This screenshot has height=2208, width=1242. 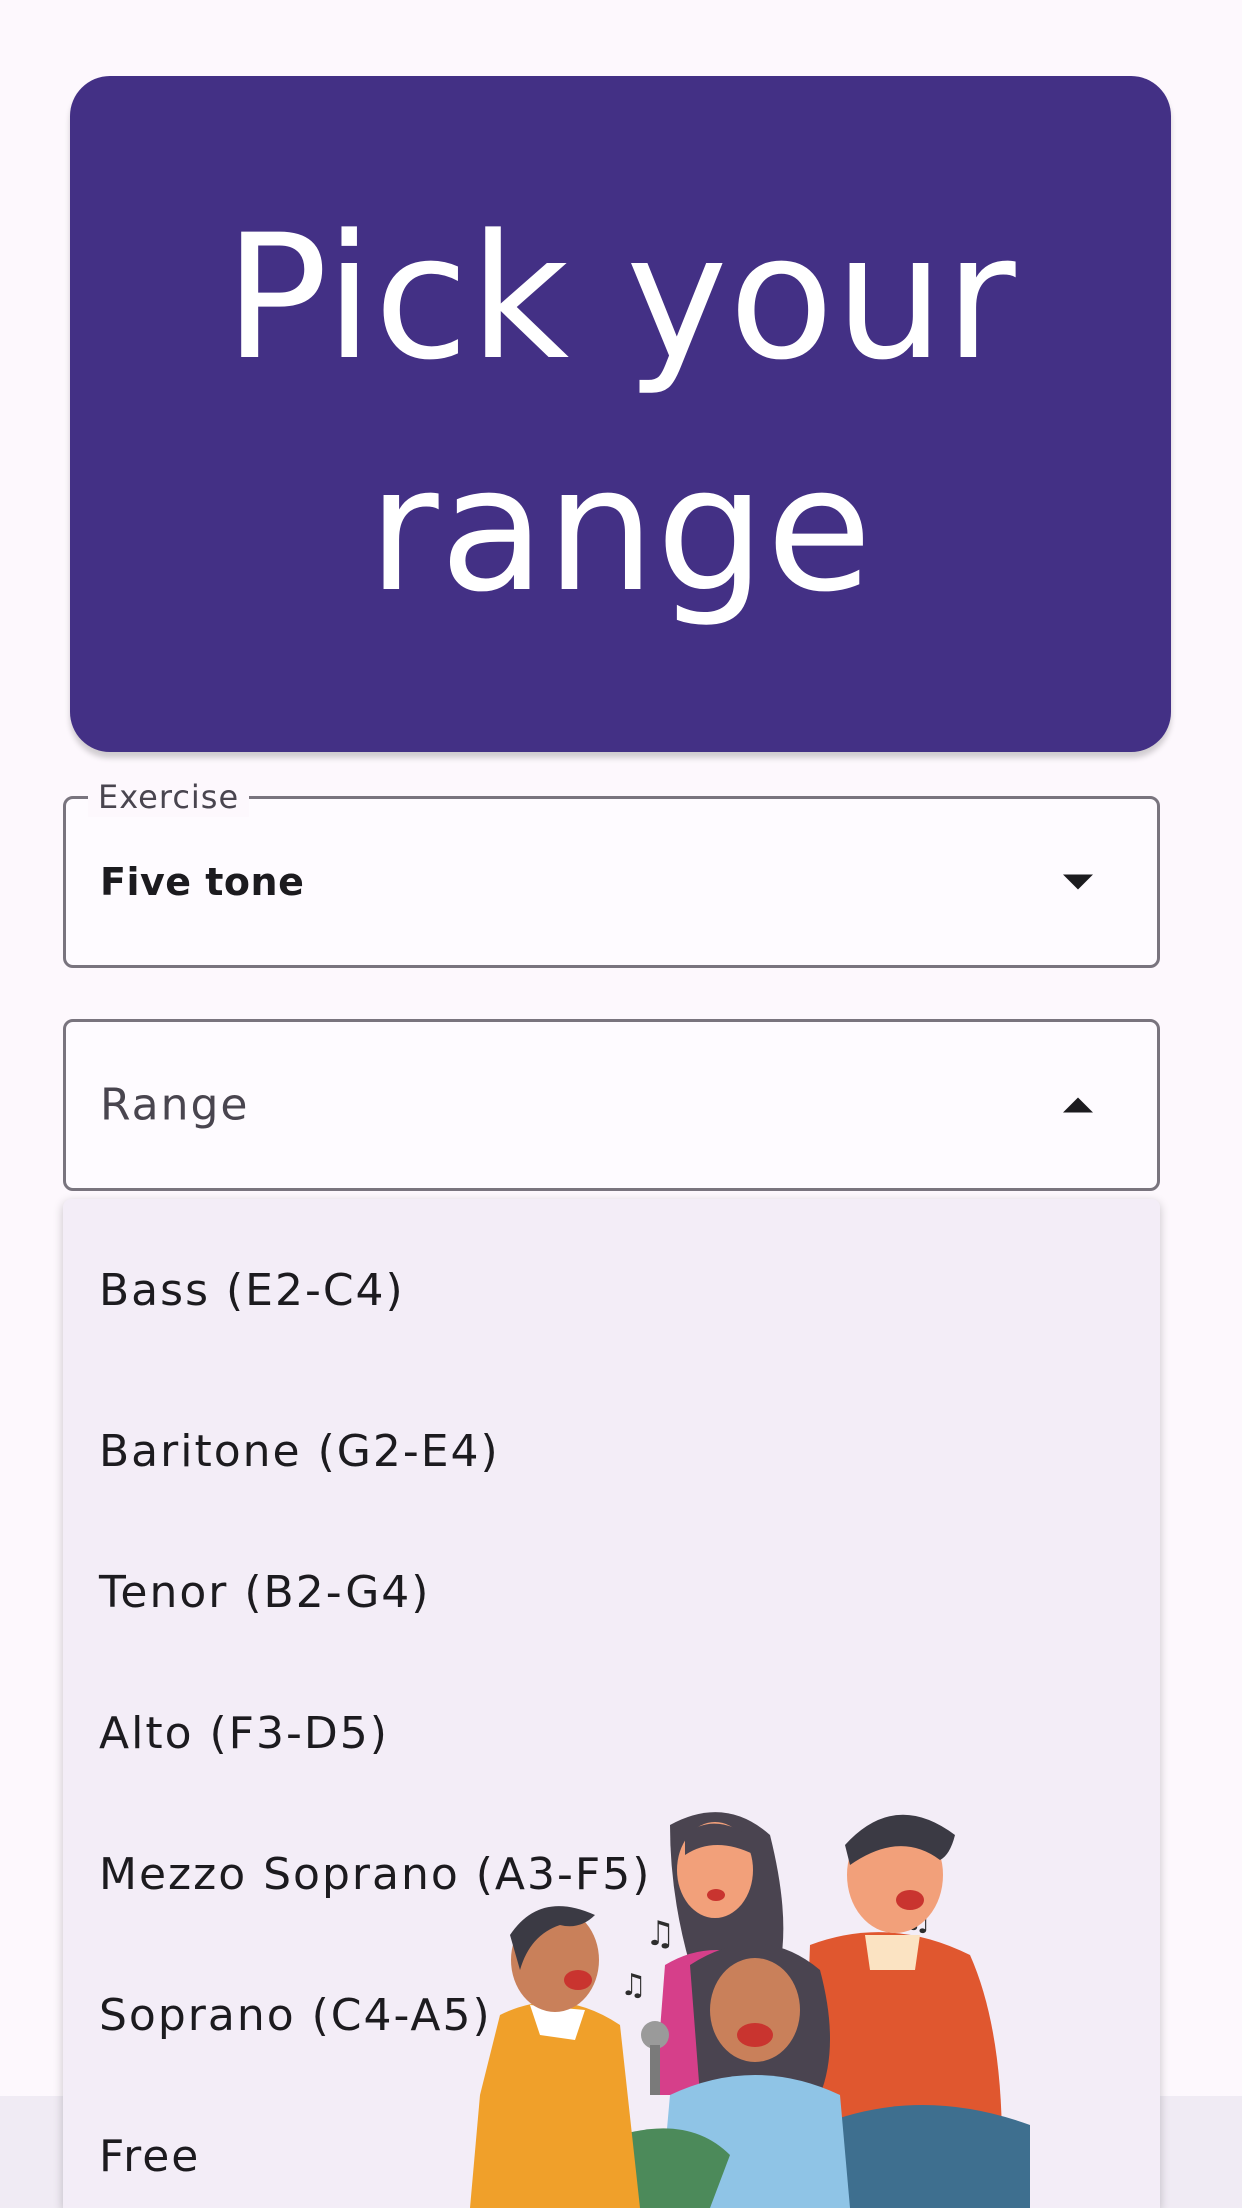 What do you see at coordinates (175, 1105) in the screenshot?
I see `range-placeholder: Range` at bounding box center [175, 1105].